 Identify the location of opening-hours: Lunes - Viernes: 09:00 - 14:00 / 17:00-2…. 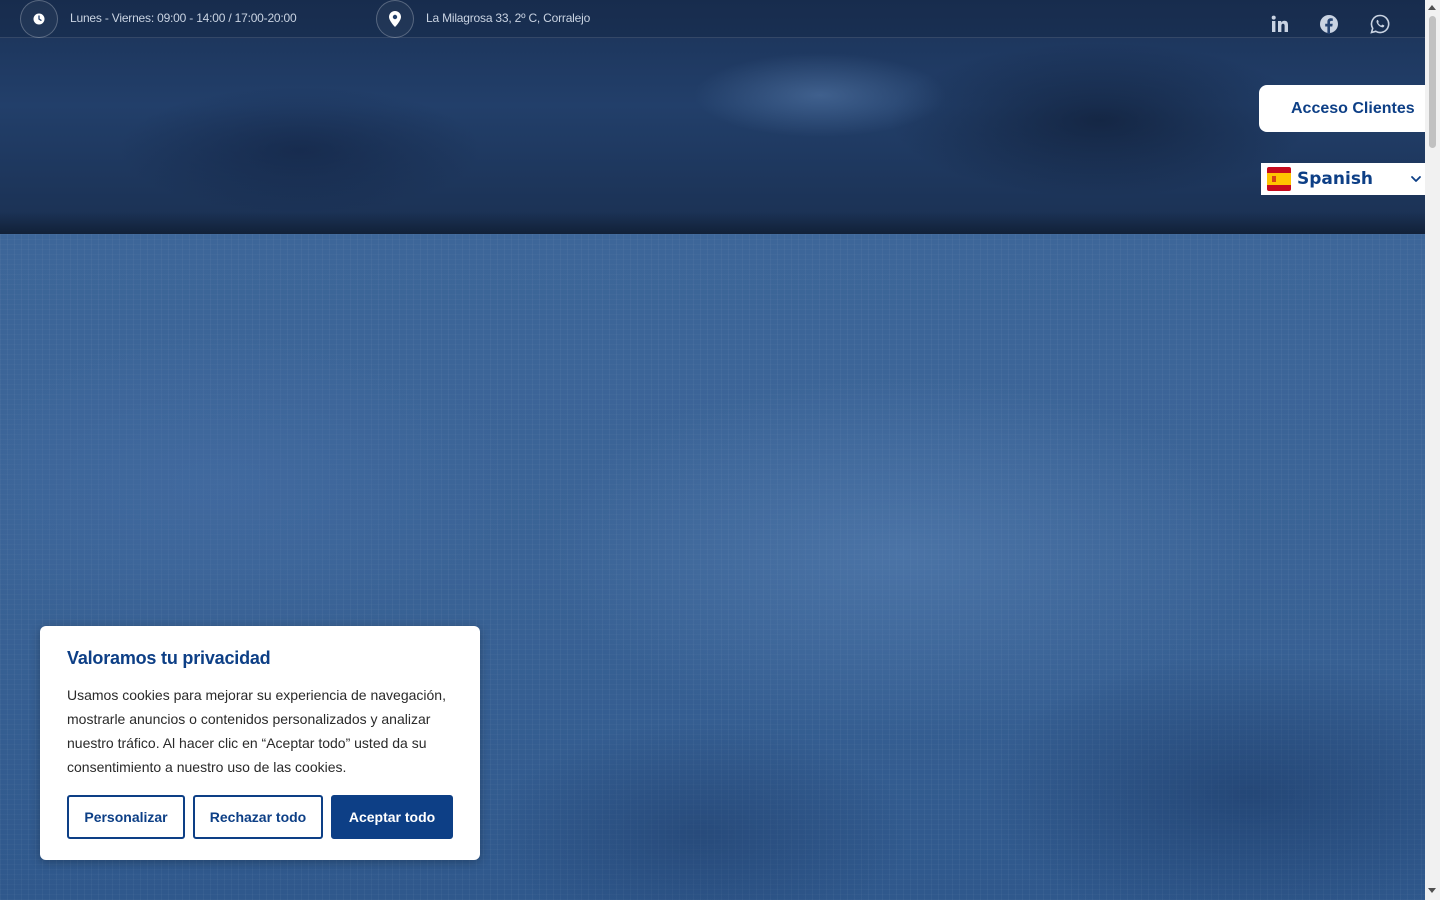
(183, 18).